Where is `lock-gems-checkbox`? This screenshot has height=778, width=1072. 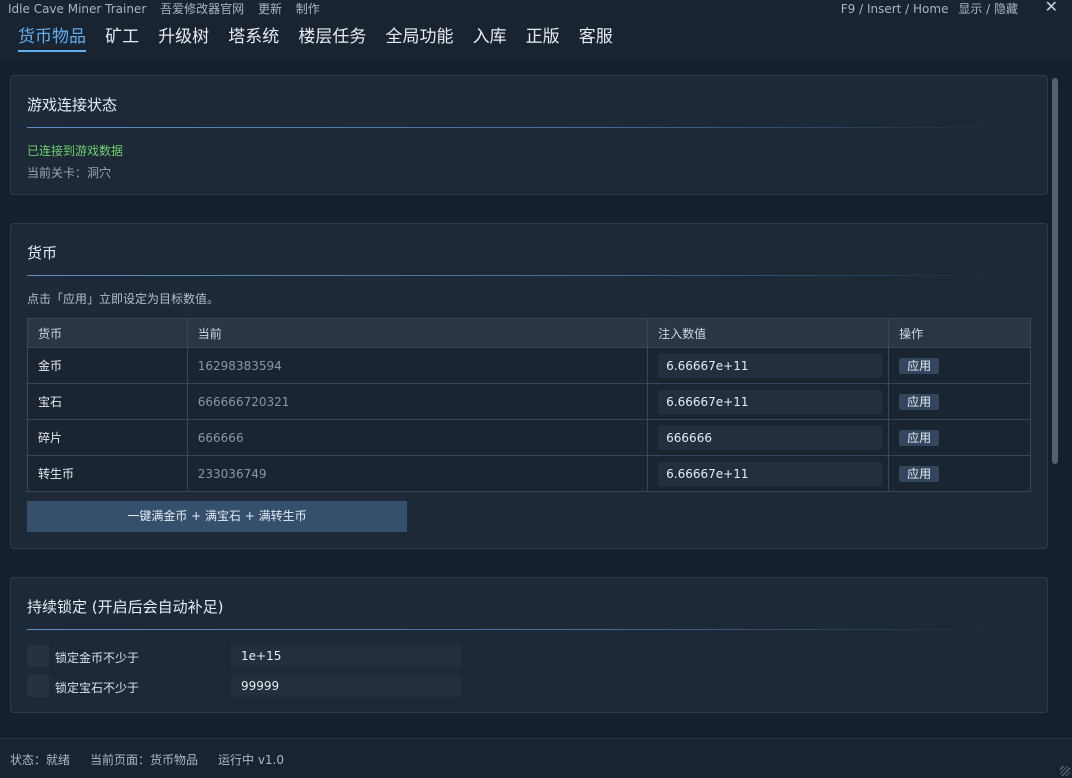 lock-gems-checkbox is located at coordinates (38, 686).